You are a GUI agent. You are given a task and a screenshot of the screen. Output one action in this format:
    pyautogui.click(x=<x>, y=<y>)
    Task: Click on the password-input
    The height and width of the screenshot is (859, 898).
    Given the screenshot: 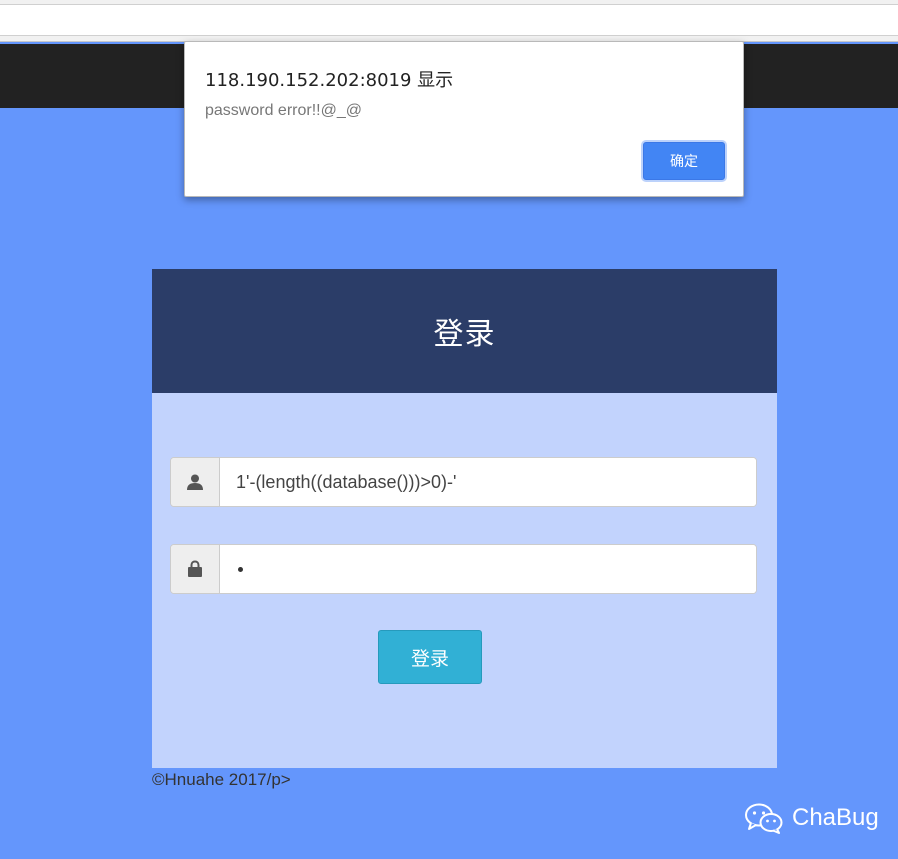 What is the action you would take?
    pyautogui.click(x=488, y=569)
    